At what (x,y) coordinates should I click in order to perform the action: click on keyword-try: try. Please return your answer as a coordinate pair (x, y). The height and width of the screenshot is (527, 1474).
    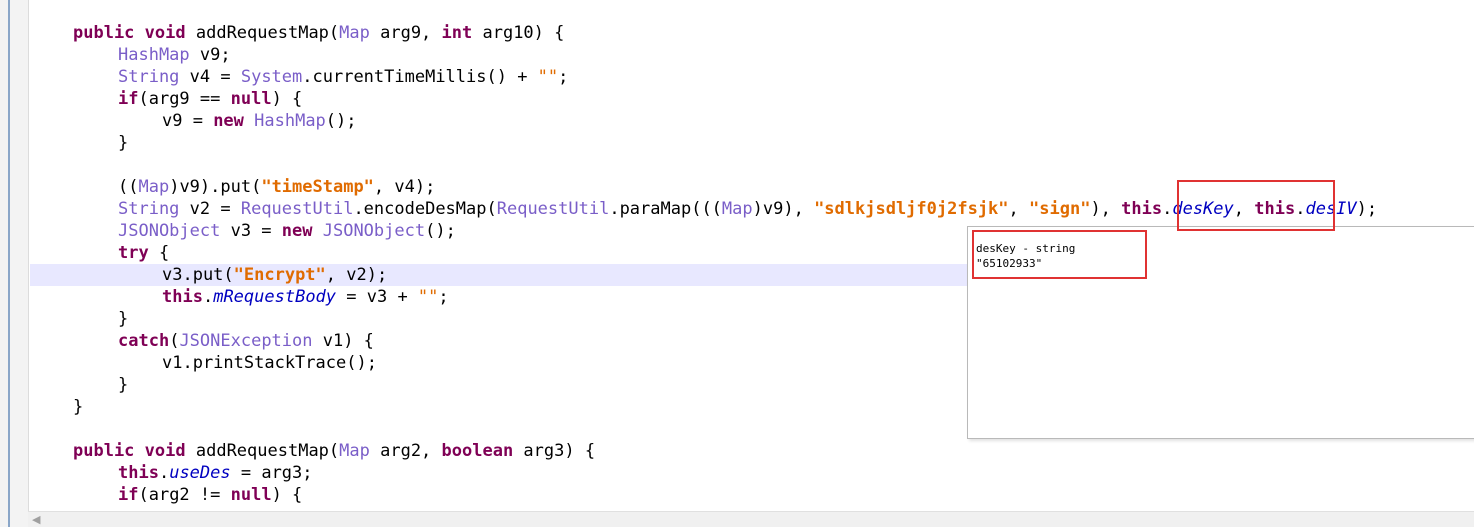
    Looking at the image, I should click on (133, 253).